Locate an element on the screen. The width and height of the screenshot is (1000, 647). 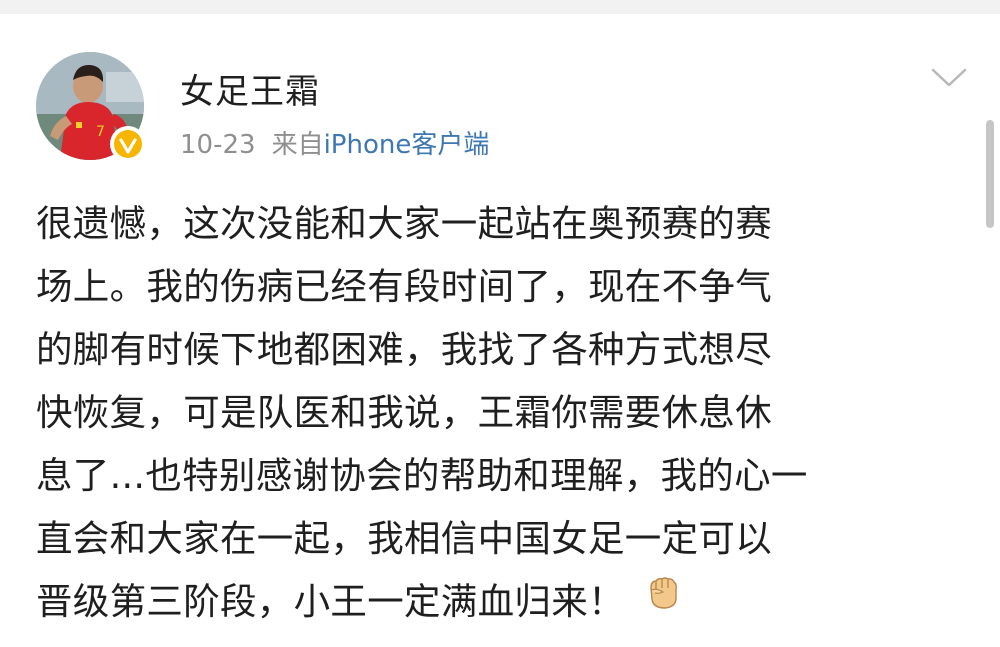
post-text-line: 场上。我的伤病已经有段时间了，现在不争气 is located at coordinates (404, 286).